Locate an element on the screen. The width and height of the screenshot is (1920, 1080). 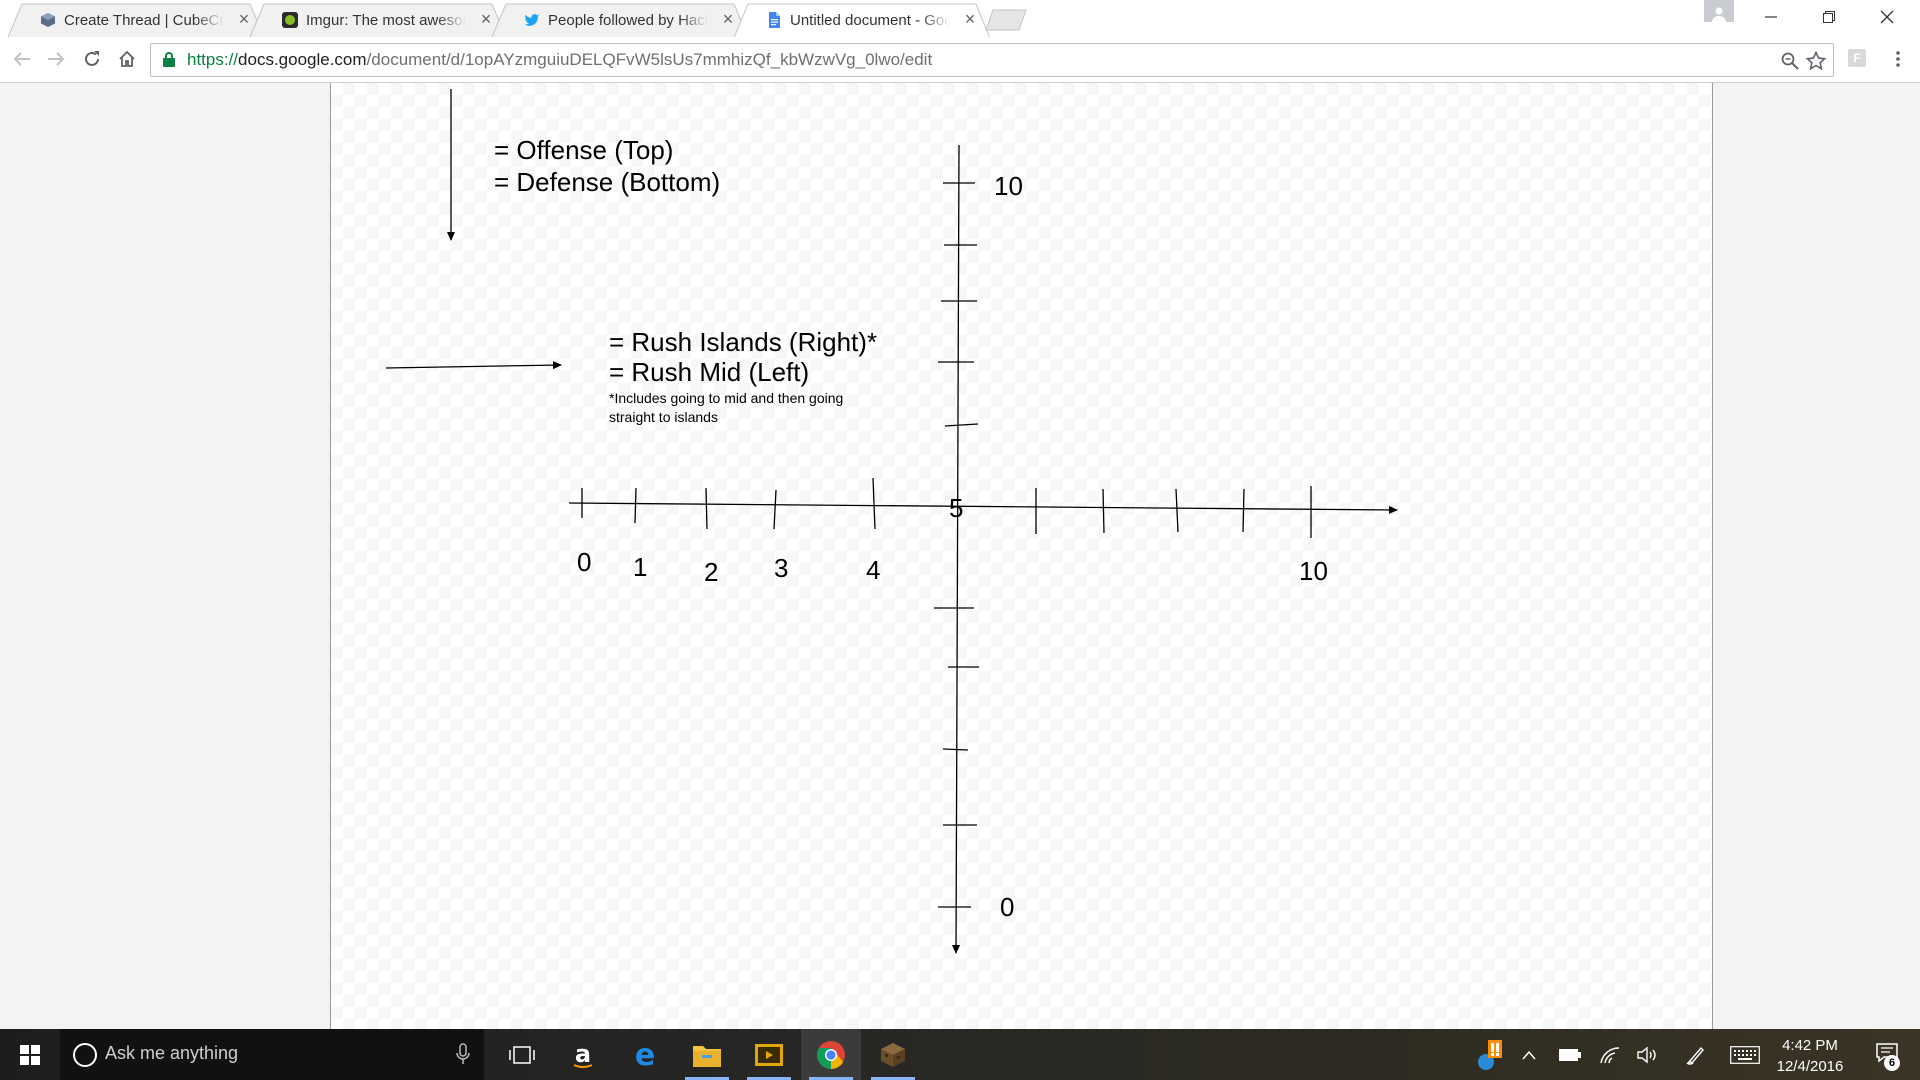
y-tick is located at coordinates (955, 749).